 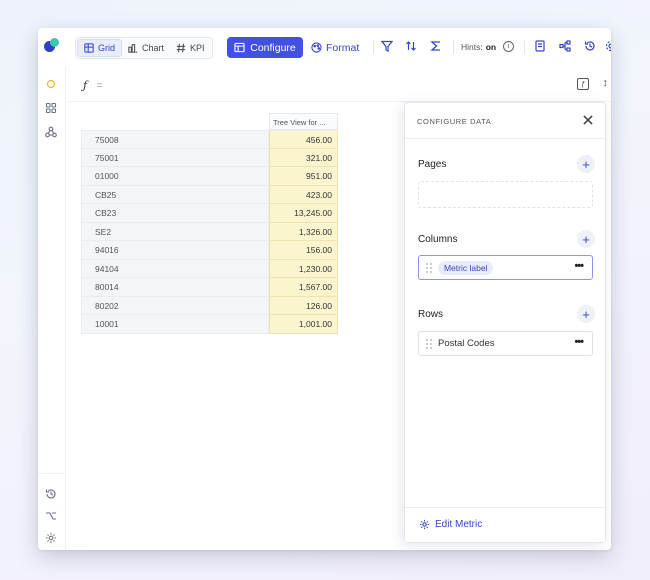 What do you see at coordinates (436, 46) in the screenshot?
I see `sigma-icon` at bounding box center [436, 46].